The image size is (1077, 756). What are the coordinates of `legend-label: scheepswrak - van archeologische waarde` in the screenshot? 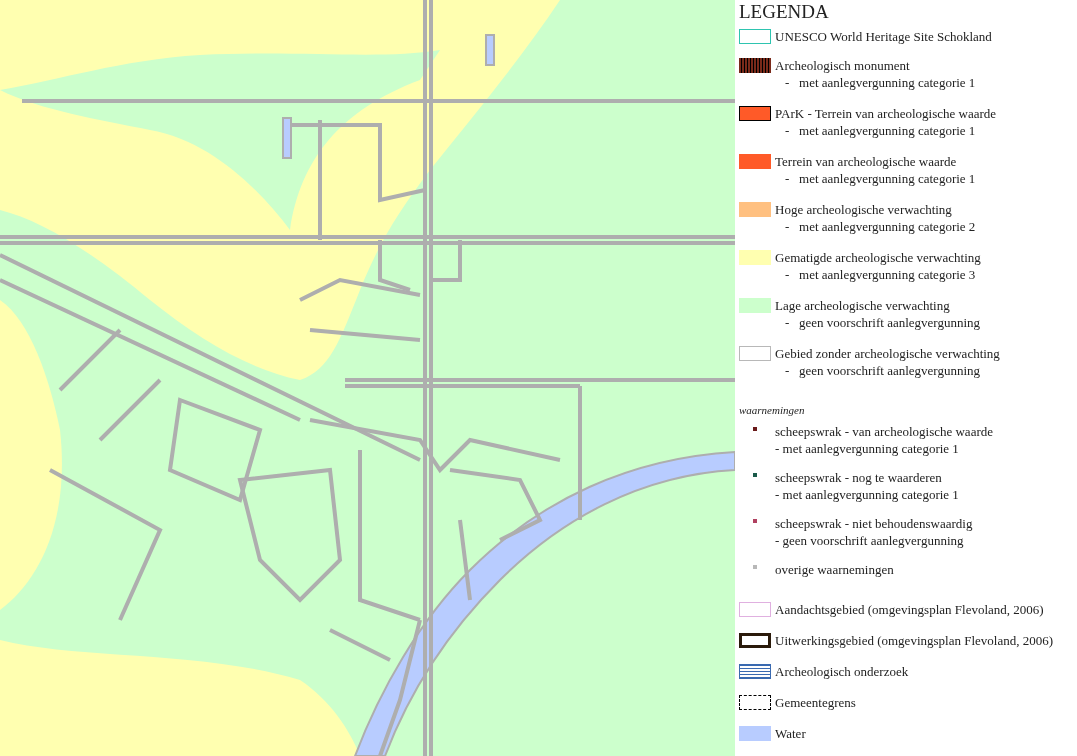 It's located at (884, 431).